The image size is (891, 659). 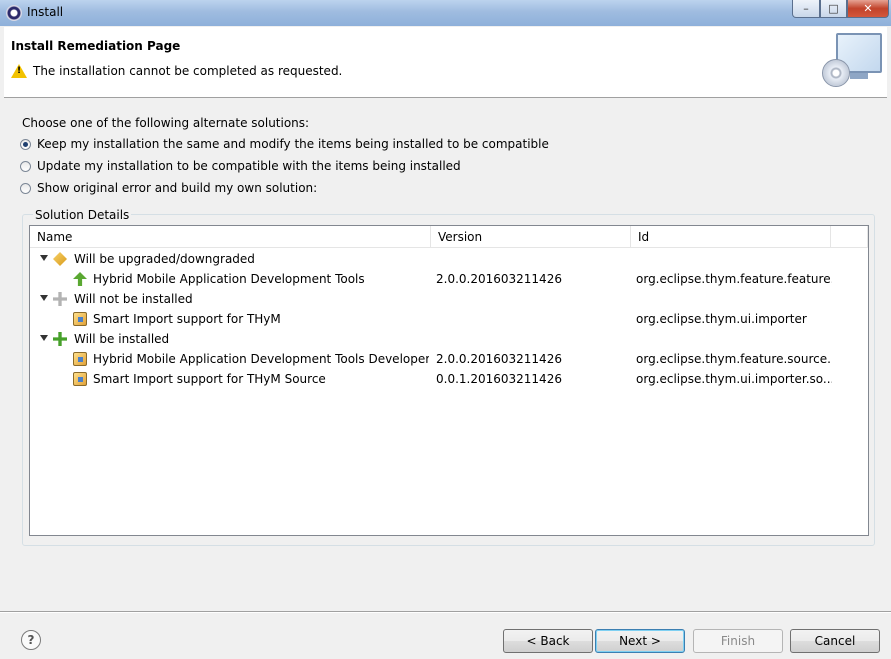 I want to click on help-icon: ?, so click(x=31, y=640).